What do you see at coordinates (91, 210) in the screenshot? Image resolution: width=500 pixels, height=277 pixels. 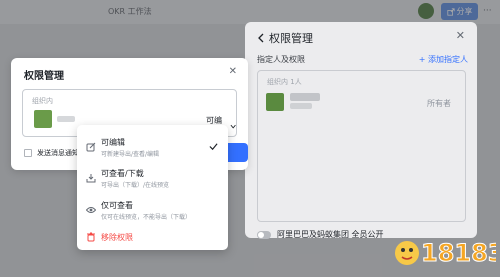 I see `eye-icon` at bounding box center [91, 210].